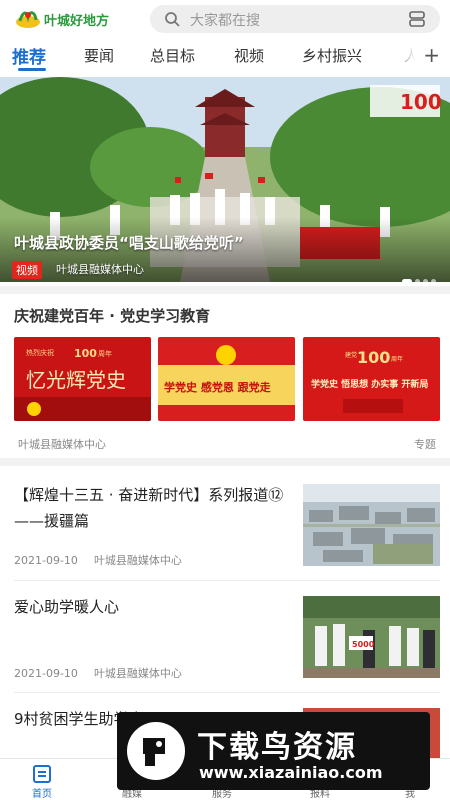 The image size is (450, 800). I want to click on svg-text: 学党史 感党恩 跟党走, so click(217, 387).